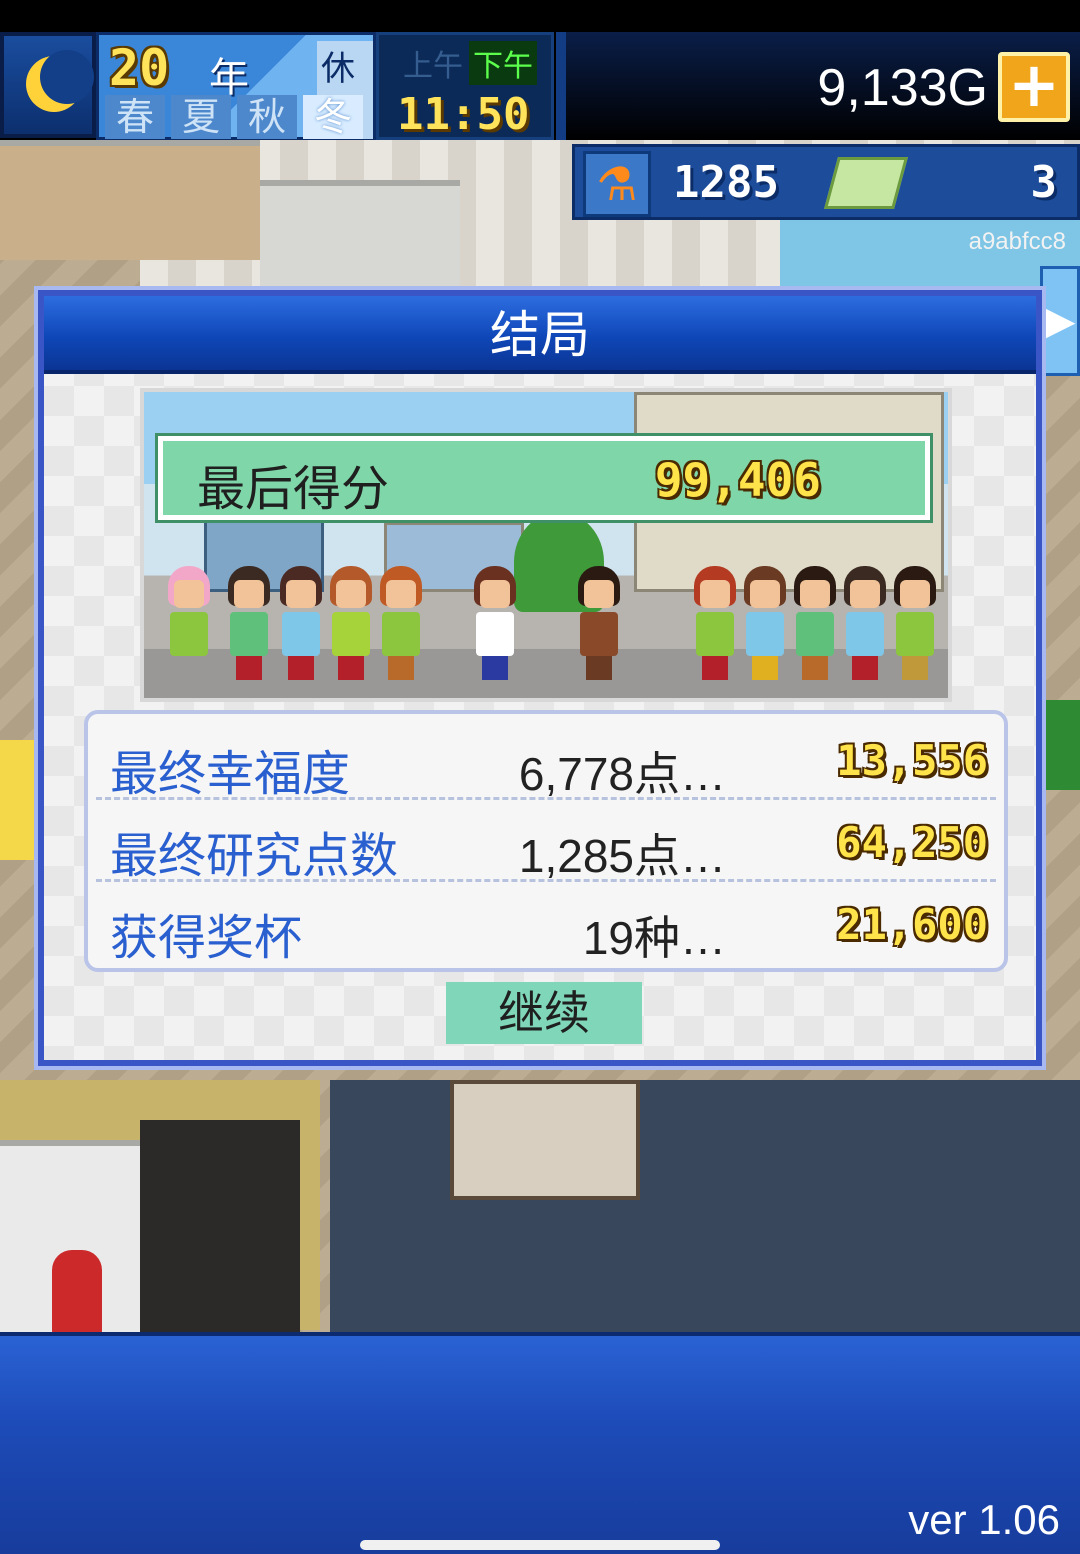 The width and height of the screenshot is (1080, 1554). I want to click on side-character, so click(1063, 745).